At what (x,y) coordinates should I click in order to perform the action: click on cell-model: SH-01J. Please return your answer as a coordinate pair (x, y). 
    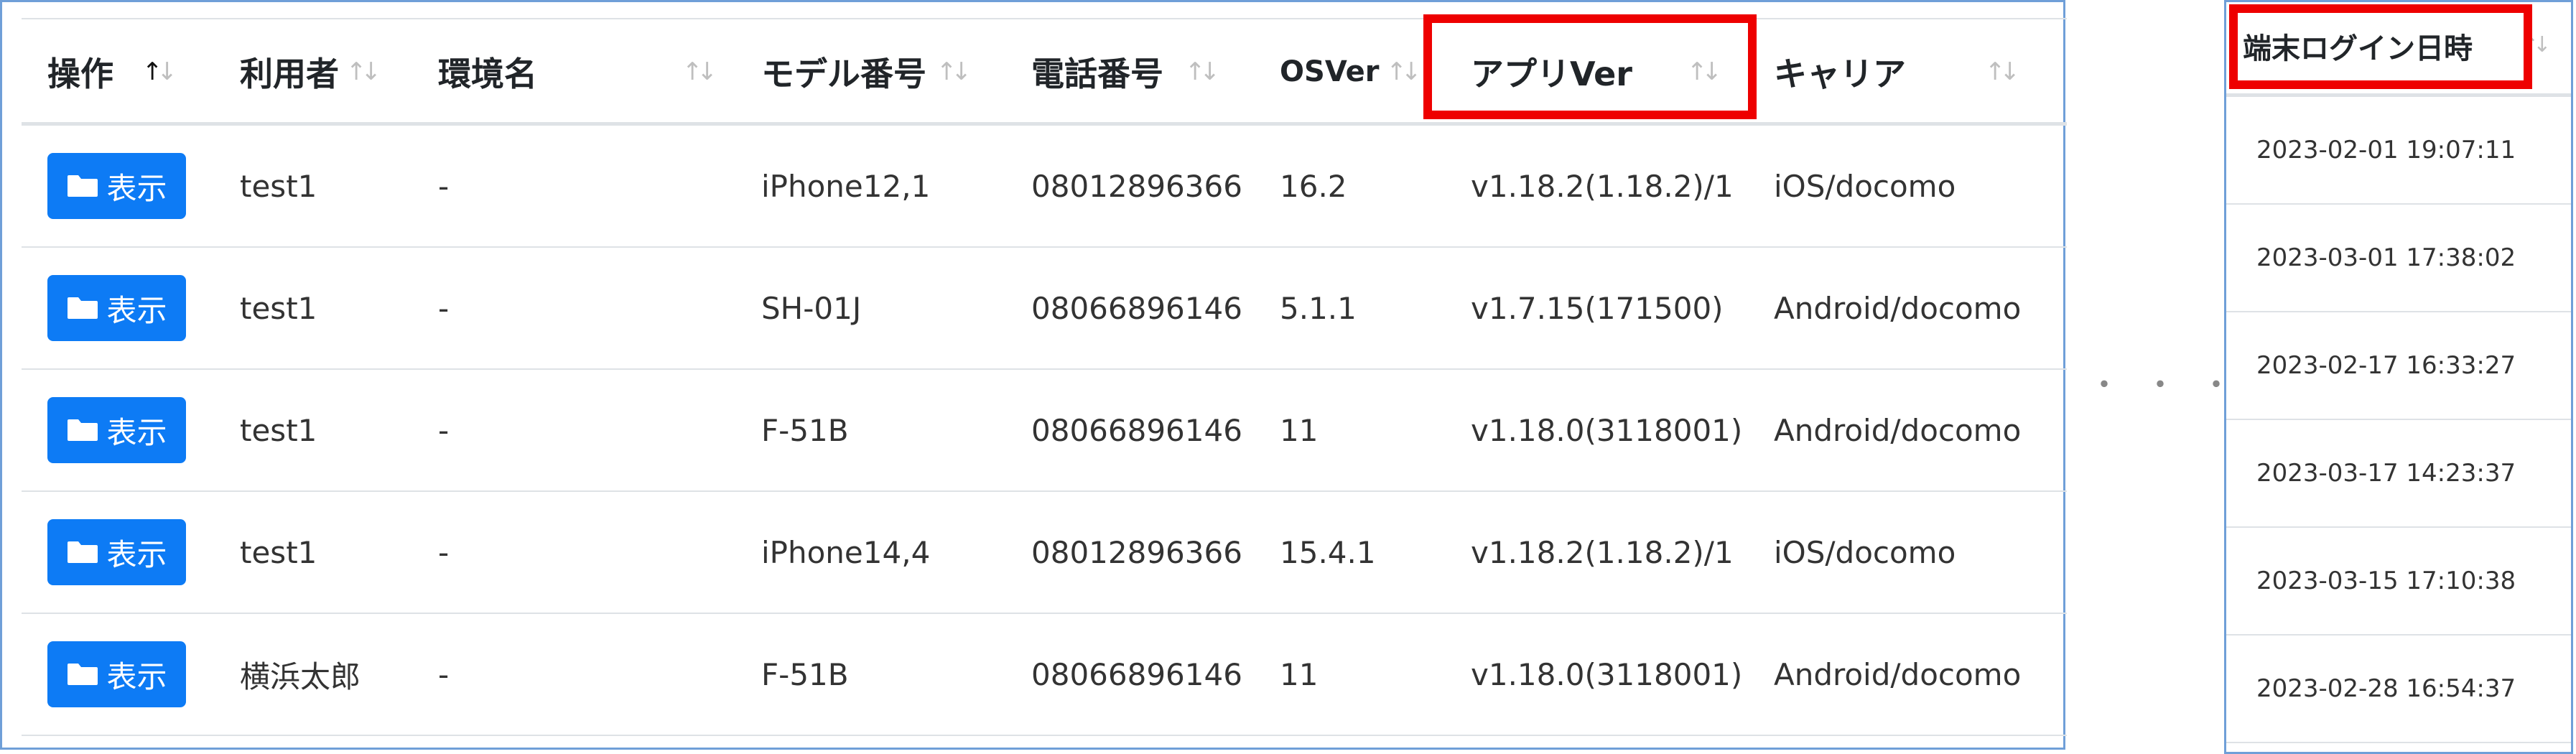
    Looking at the image, I should click on (811, 308).